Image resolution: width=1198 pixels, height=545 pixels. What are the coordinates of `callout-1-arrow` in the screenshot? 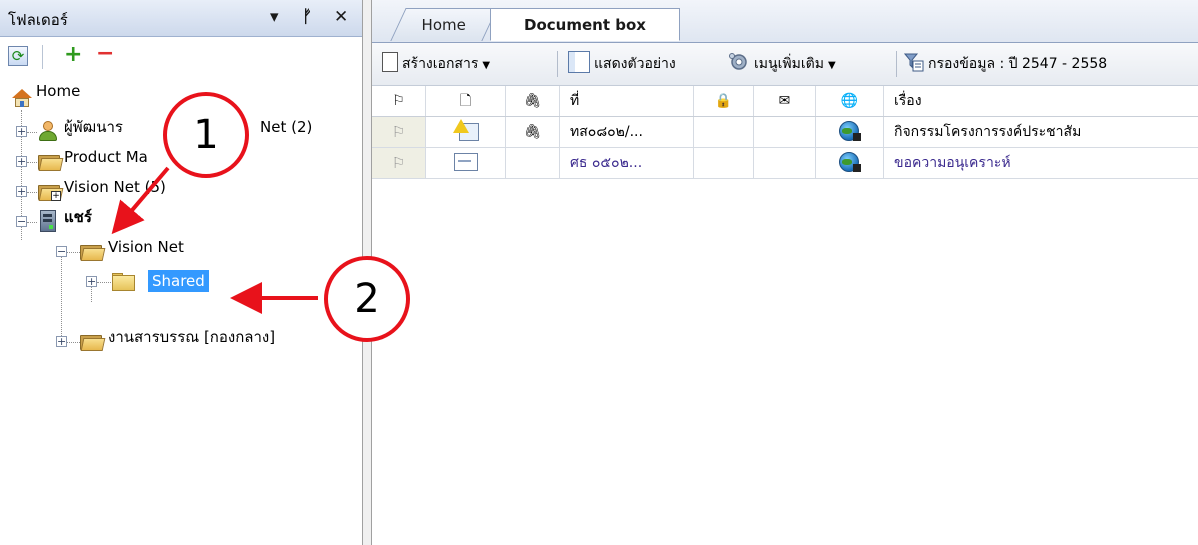 It's located at (140, 200).